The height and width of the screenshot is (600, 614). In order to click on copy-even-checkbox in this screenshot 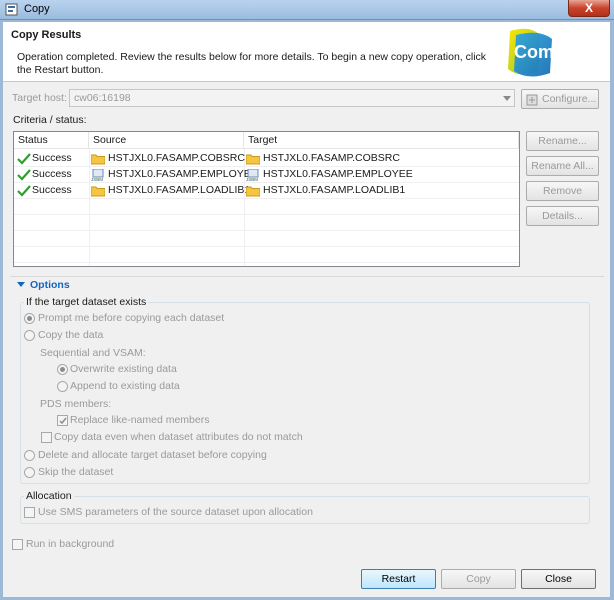, I will do `click(46, 437)`.